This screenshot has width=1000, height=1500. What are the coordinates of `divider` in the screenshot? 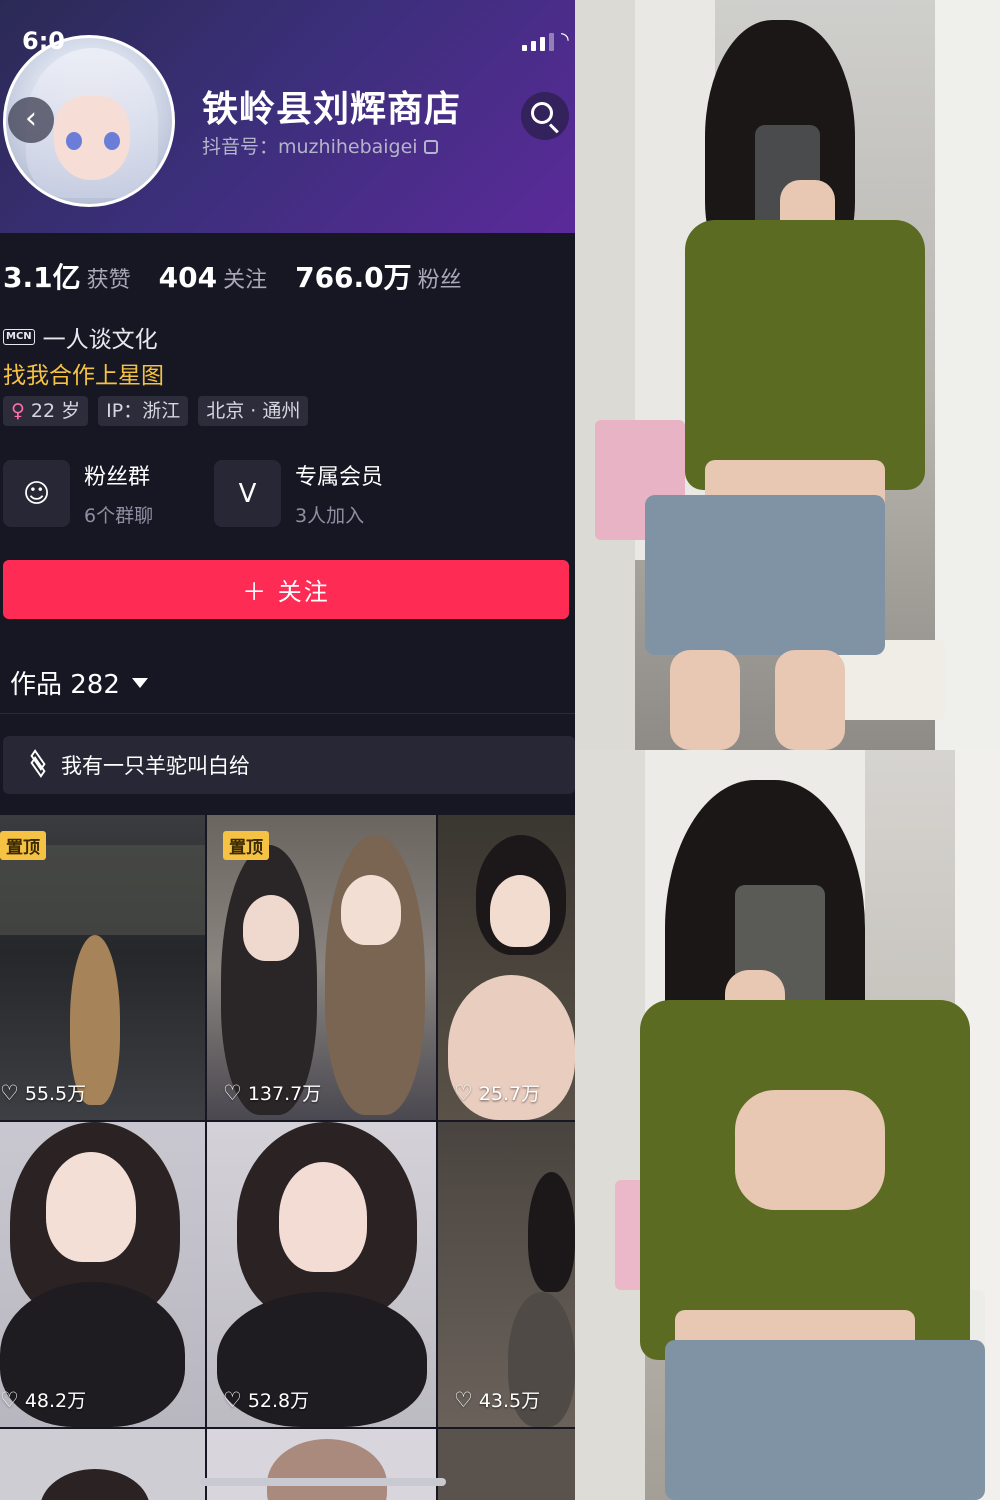 It's located at (287, 713).